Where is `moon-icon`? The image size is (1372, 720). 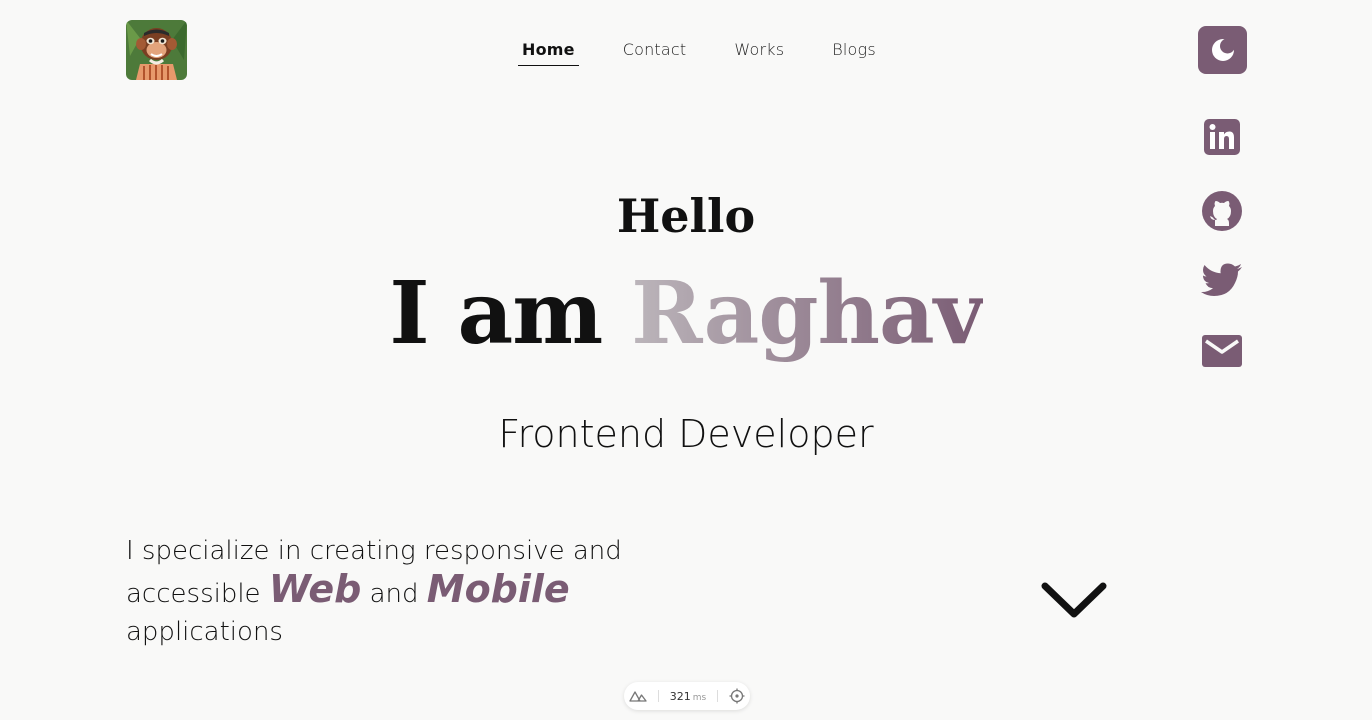
moon-icon is located at coordinates (1223, 49).